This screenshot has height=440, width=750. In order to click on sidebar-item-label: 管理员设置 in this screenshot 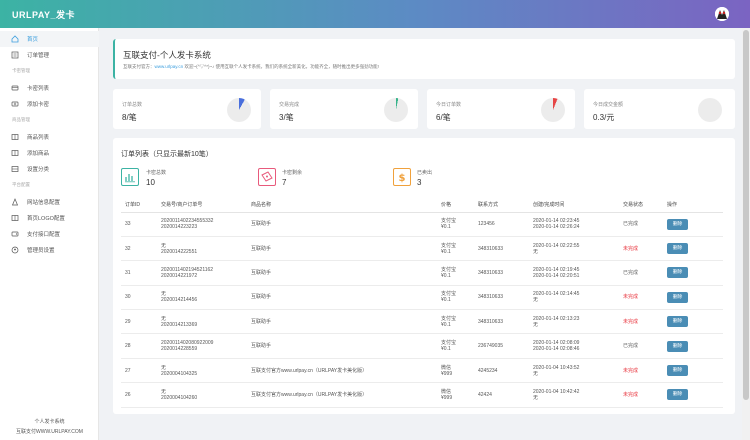, I will do `click(41, 251)`.